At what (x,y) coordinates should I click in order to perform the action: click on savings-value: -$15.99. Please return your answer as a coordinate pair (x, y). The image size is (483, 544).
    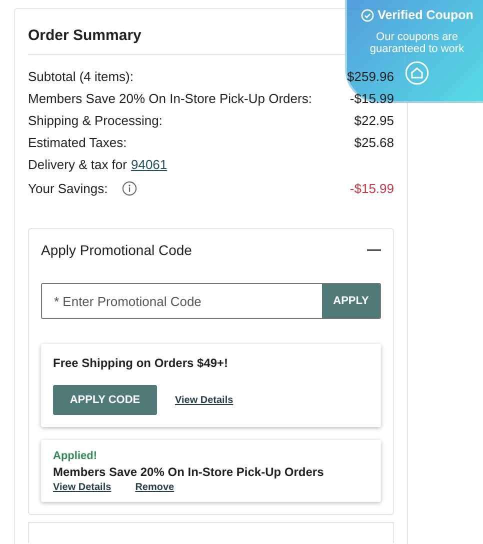
    Looking at the image, I should click on (372, 188).